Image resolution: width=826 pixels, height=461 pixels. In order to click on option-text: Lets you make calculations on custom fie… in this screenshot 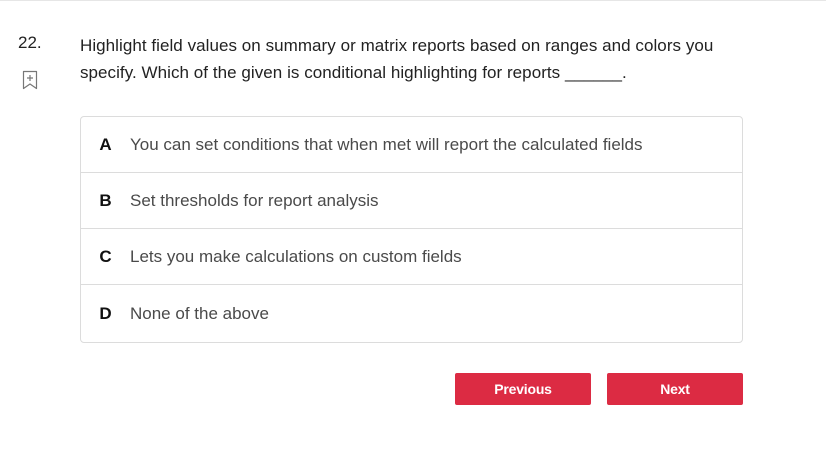, I will do `click(296, 256)`.